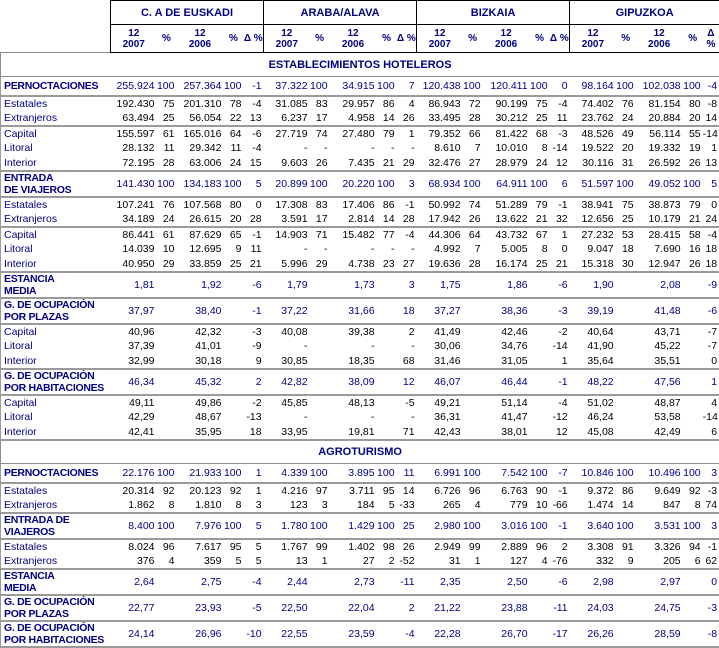 The width and height of the screenshot is (719, 648). I want to click on row-label: Interior, so click(56, 264).